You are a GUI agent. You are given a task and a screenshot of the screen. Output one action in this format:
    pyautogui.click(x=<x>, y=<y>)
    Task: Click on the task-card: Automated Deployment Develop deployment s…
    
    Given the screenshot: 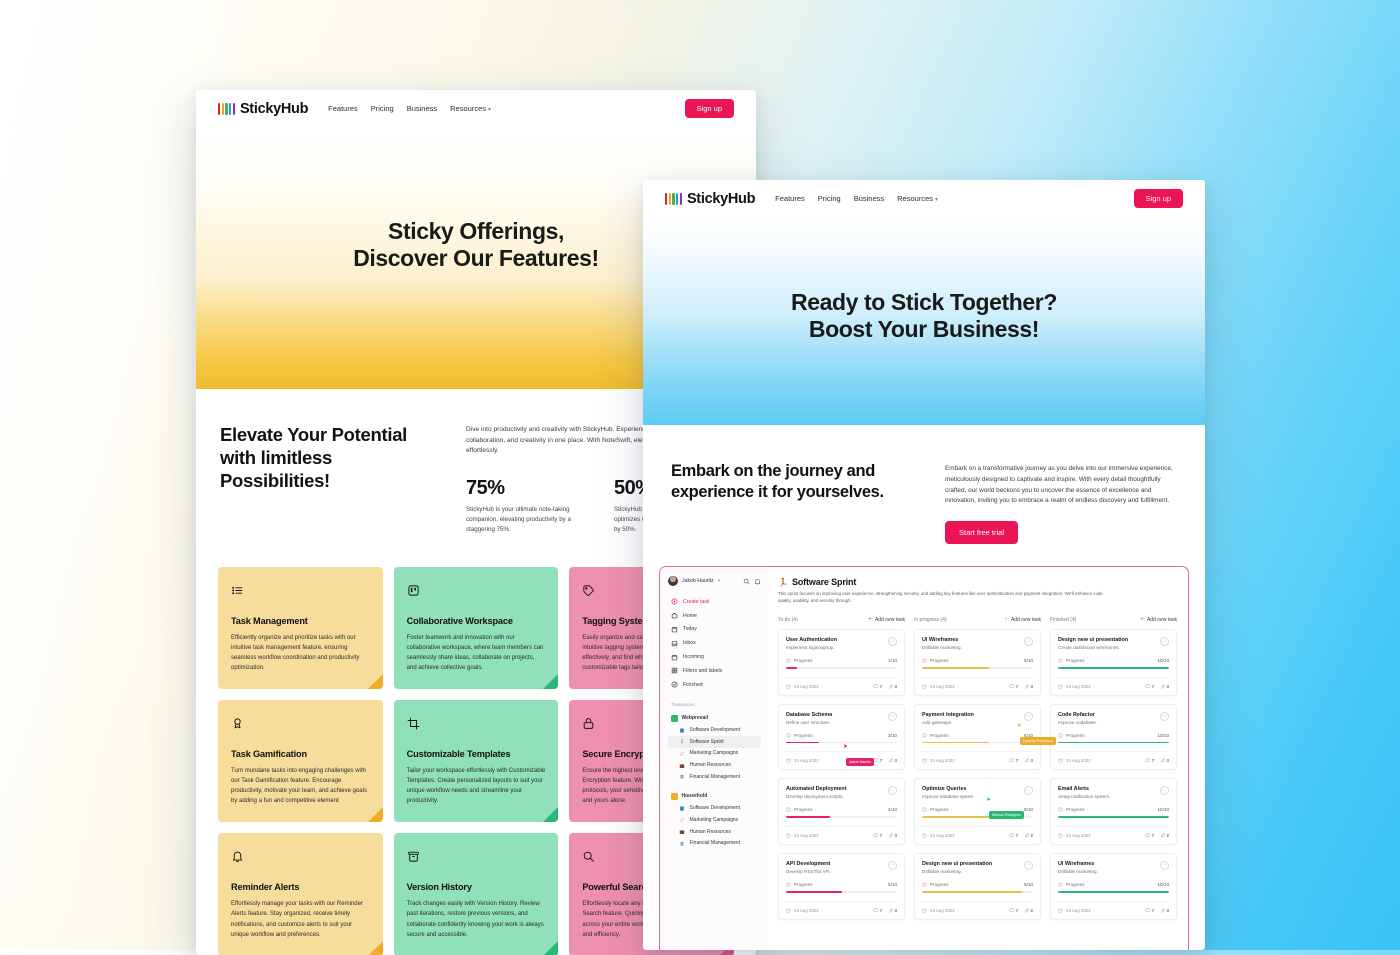 What is the action you would take?
    pyautogui.click(x=841, y=811)
    